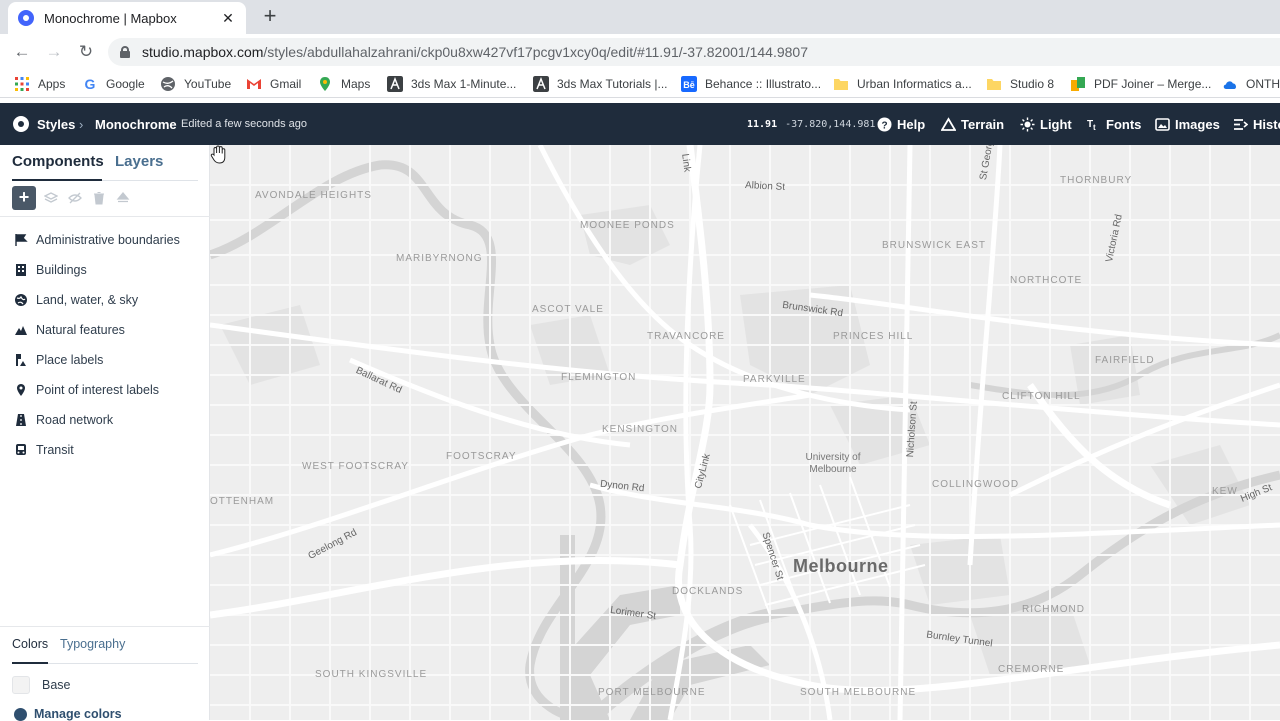 This screenshot has width=1280, height=721. I want to click on help-button: ? Help, so click(901, 124).